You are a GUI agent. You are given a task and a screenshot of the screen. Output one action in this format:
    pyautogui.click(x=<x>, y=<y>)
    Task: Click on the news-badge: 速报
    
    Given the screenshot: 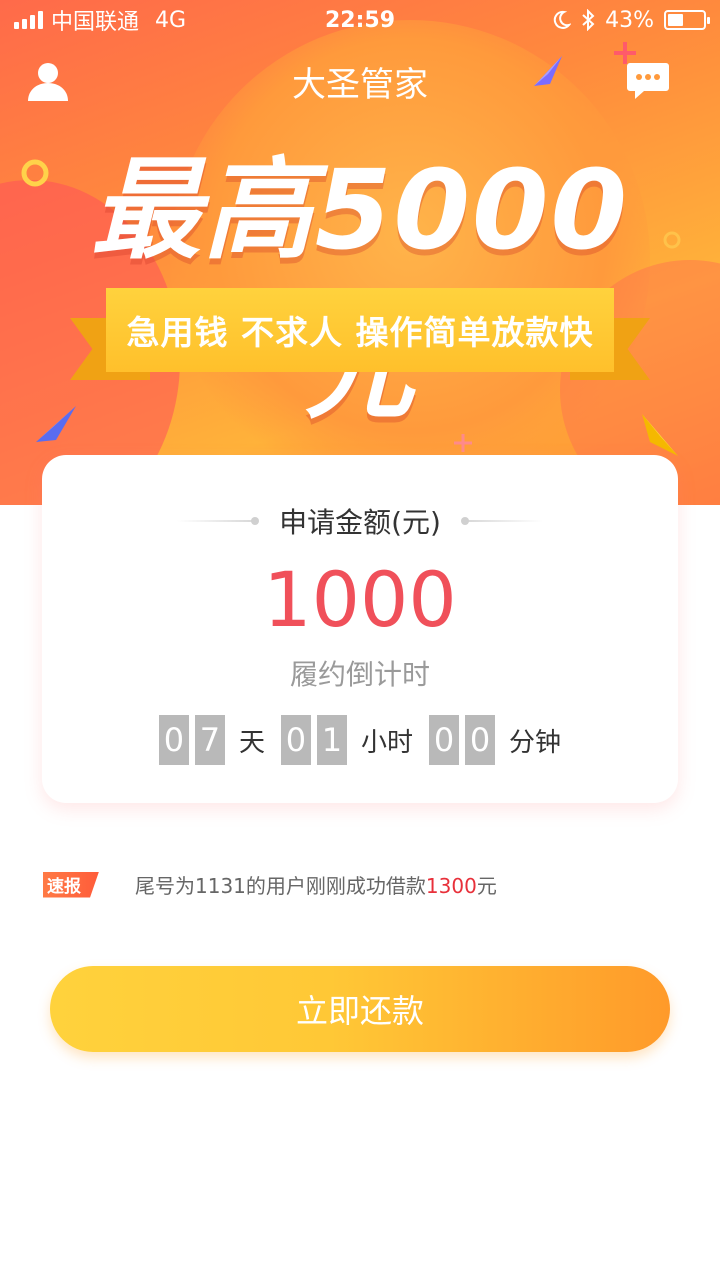 What is the action you would take?
    pyautogui.click(x=71, y=884)
    